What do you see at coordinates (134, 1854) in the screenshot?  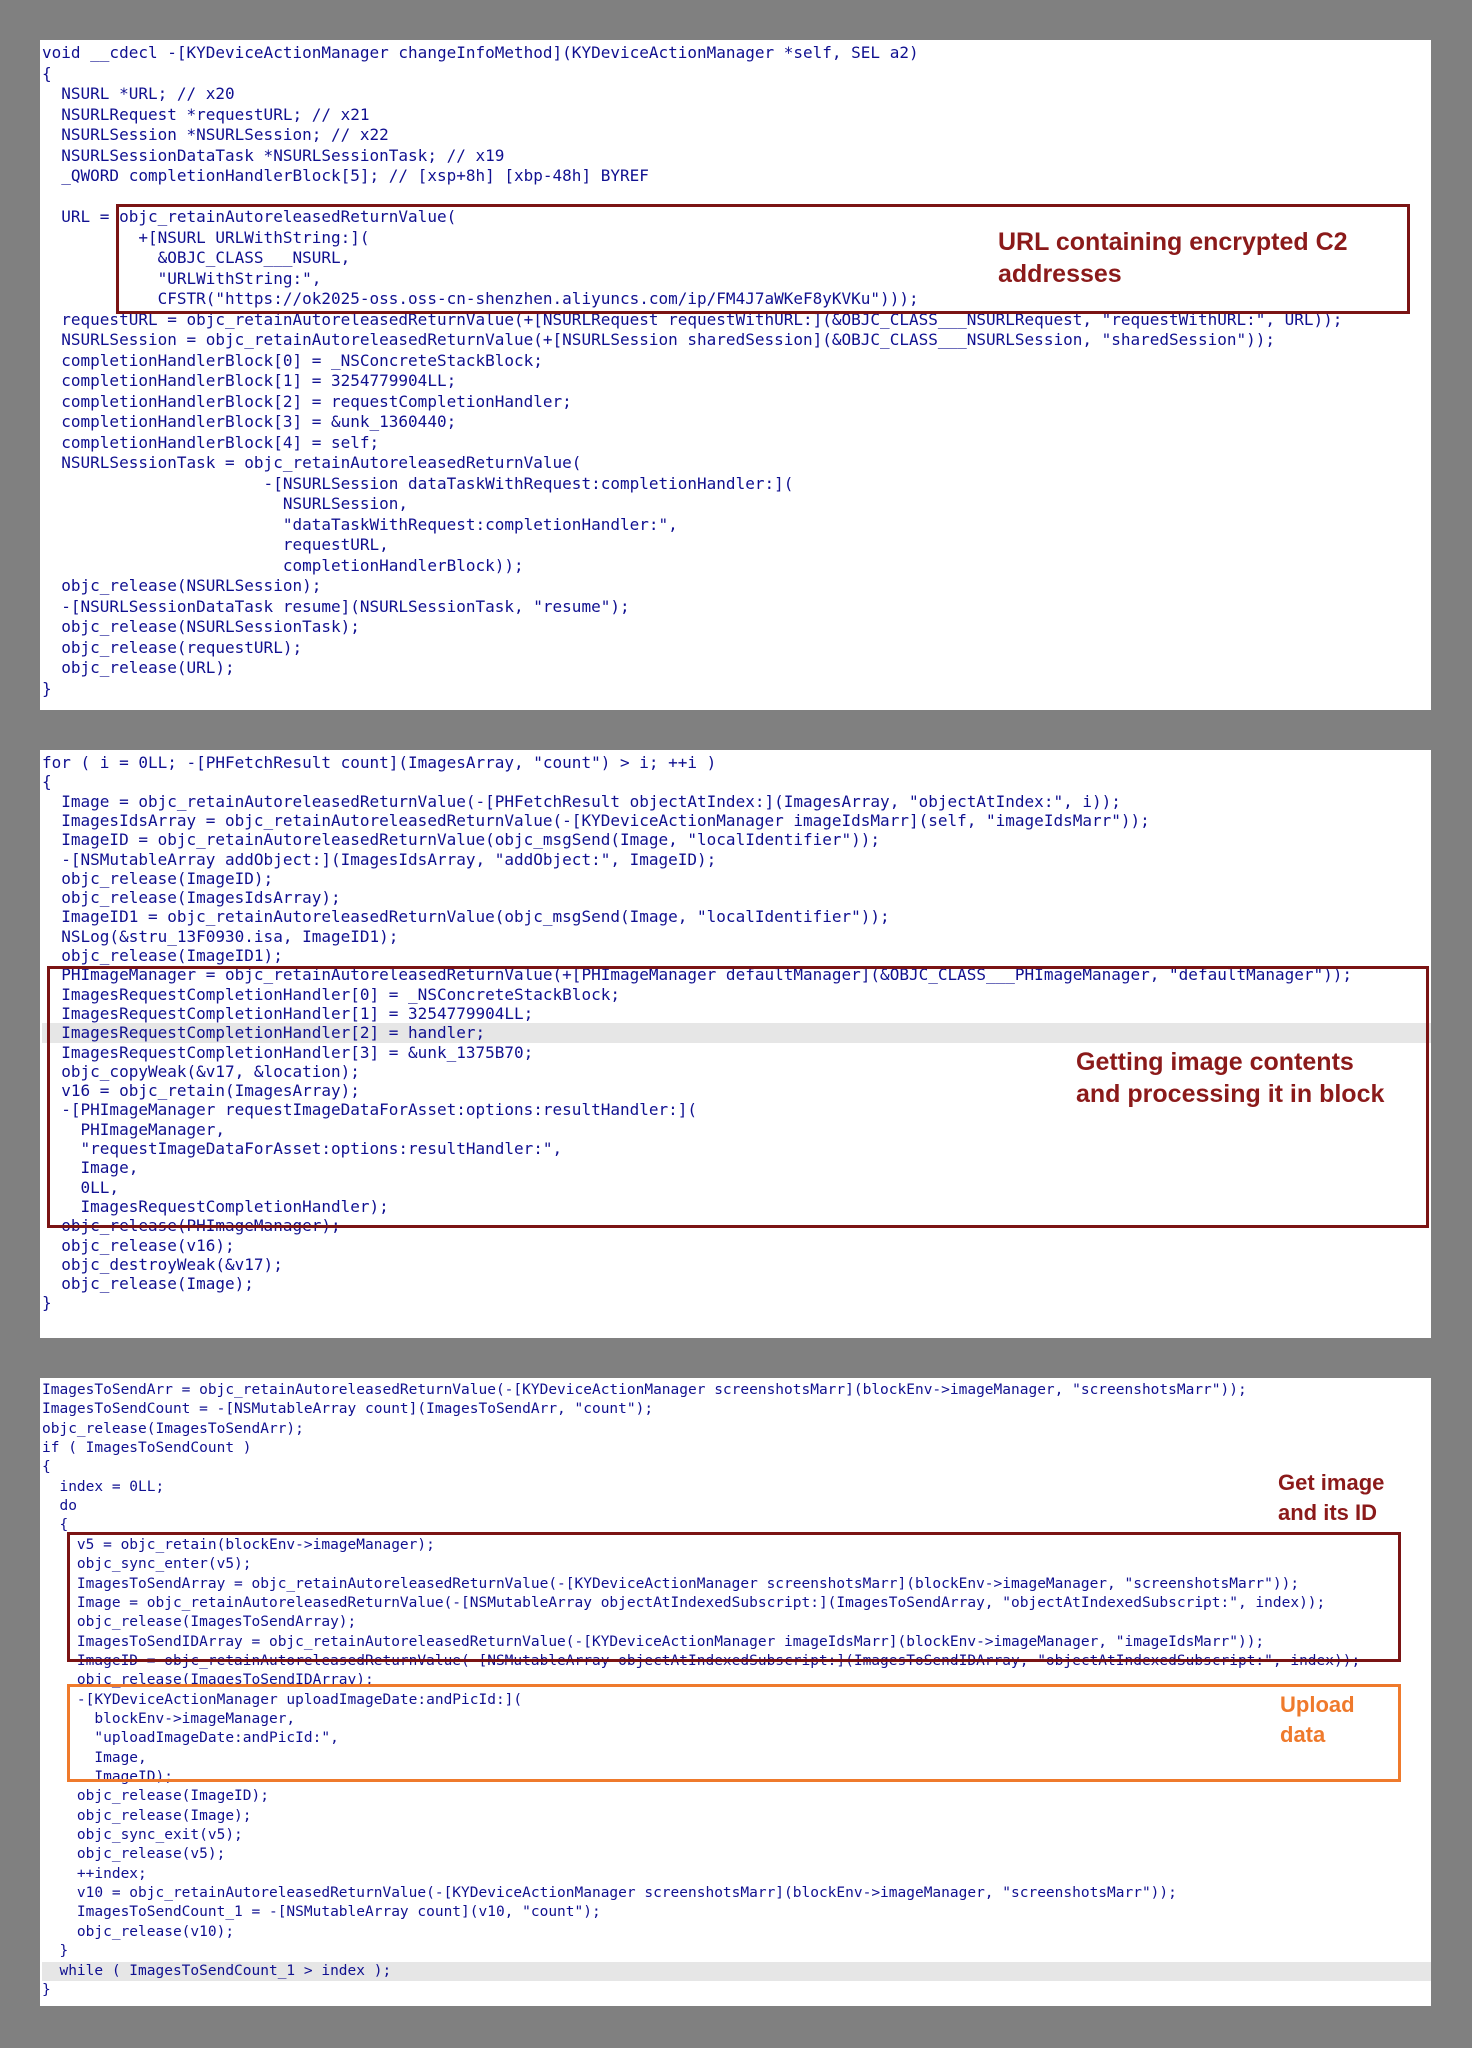 I see `code-line: objc_release(v5);` at bounding box center [134, 1854].